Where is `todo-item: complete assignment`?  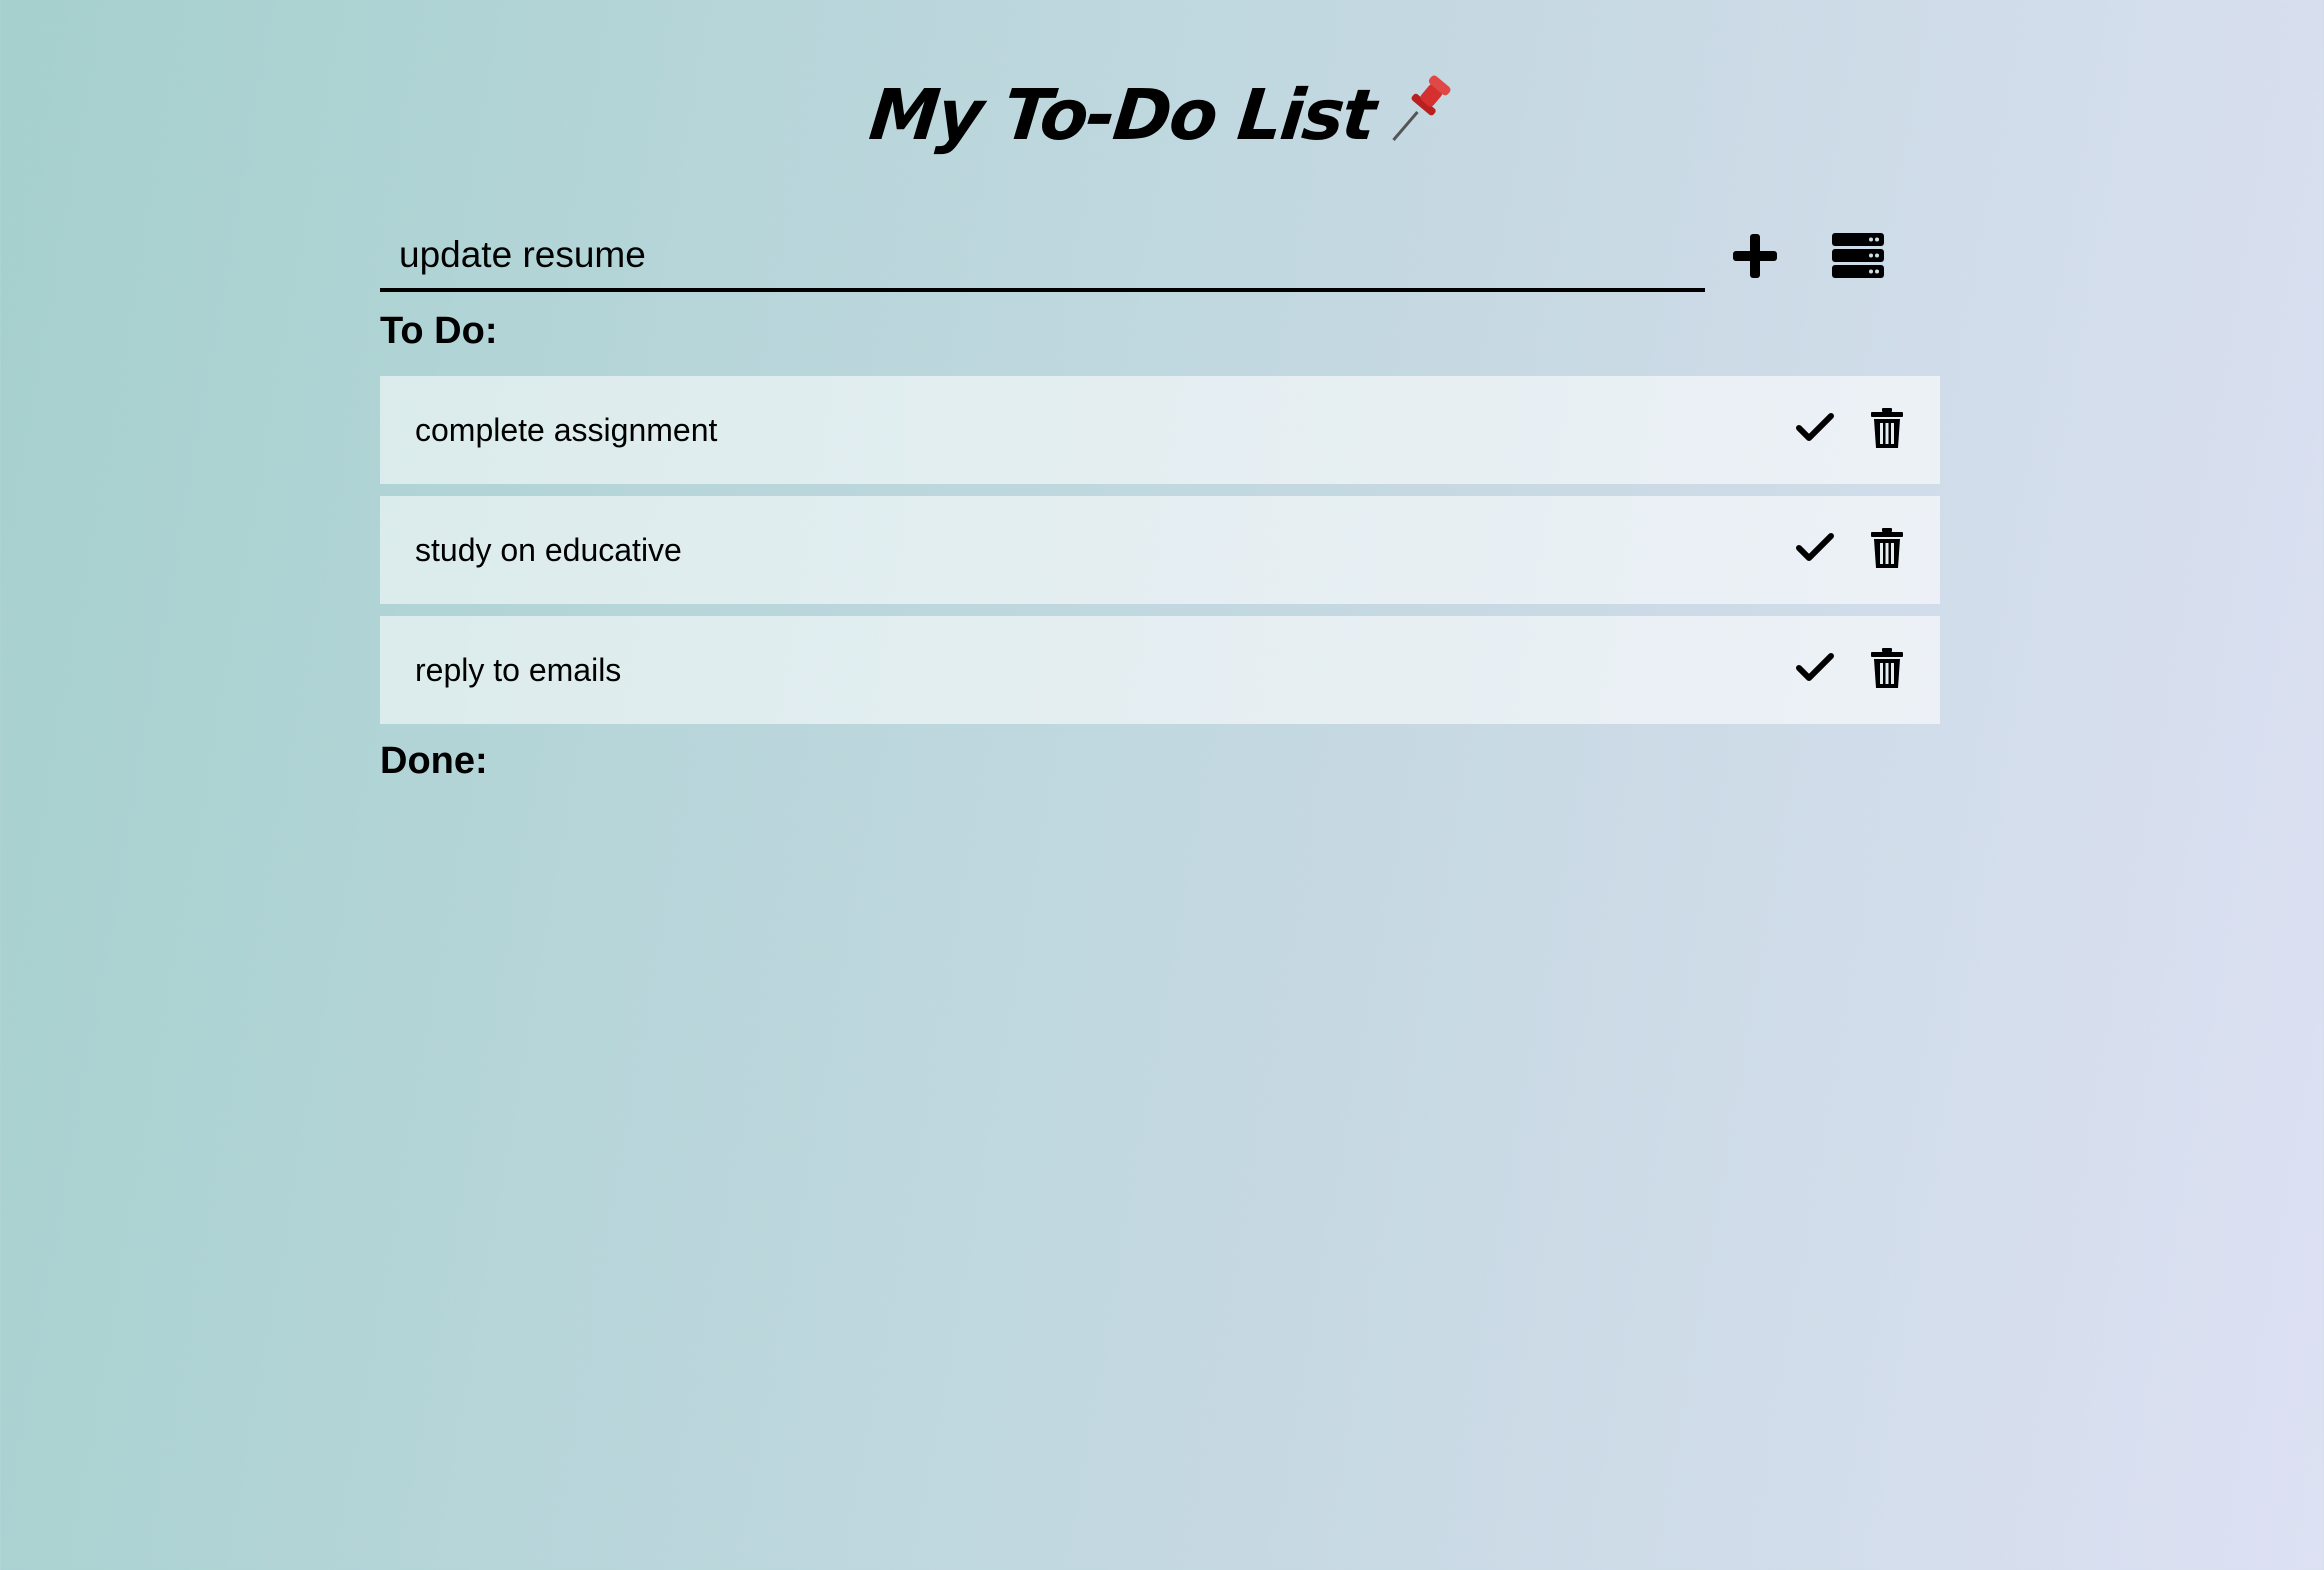
todo-item: complete assignment is located at coordinates (1160, 430).